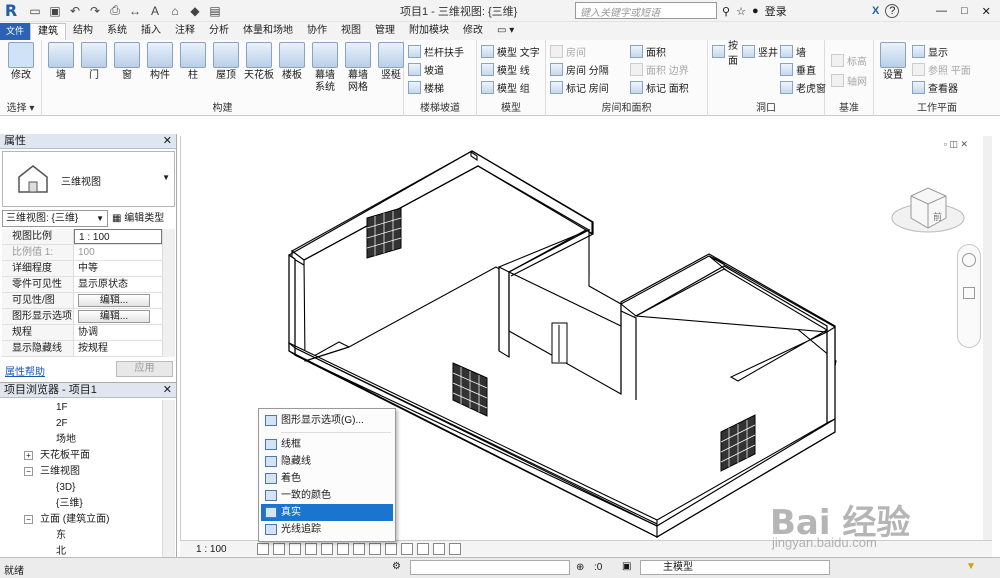 Image resolution: width=1000 pixels, height=578 pixels. Describe the element at coordinates (310, 549) in the screenshot. I see `shadows-icon` at that location.